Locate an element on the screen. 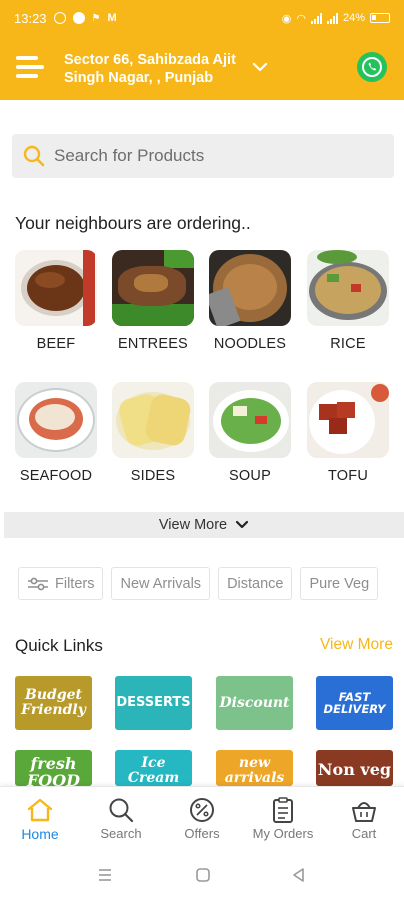  status-right: ◉ ◠ 24% is located at coordinates (336, 18).